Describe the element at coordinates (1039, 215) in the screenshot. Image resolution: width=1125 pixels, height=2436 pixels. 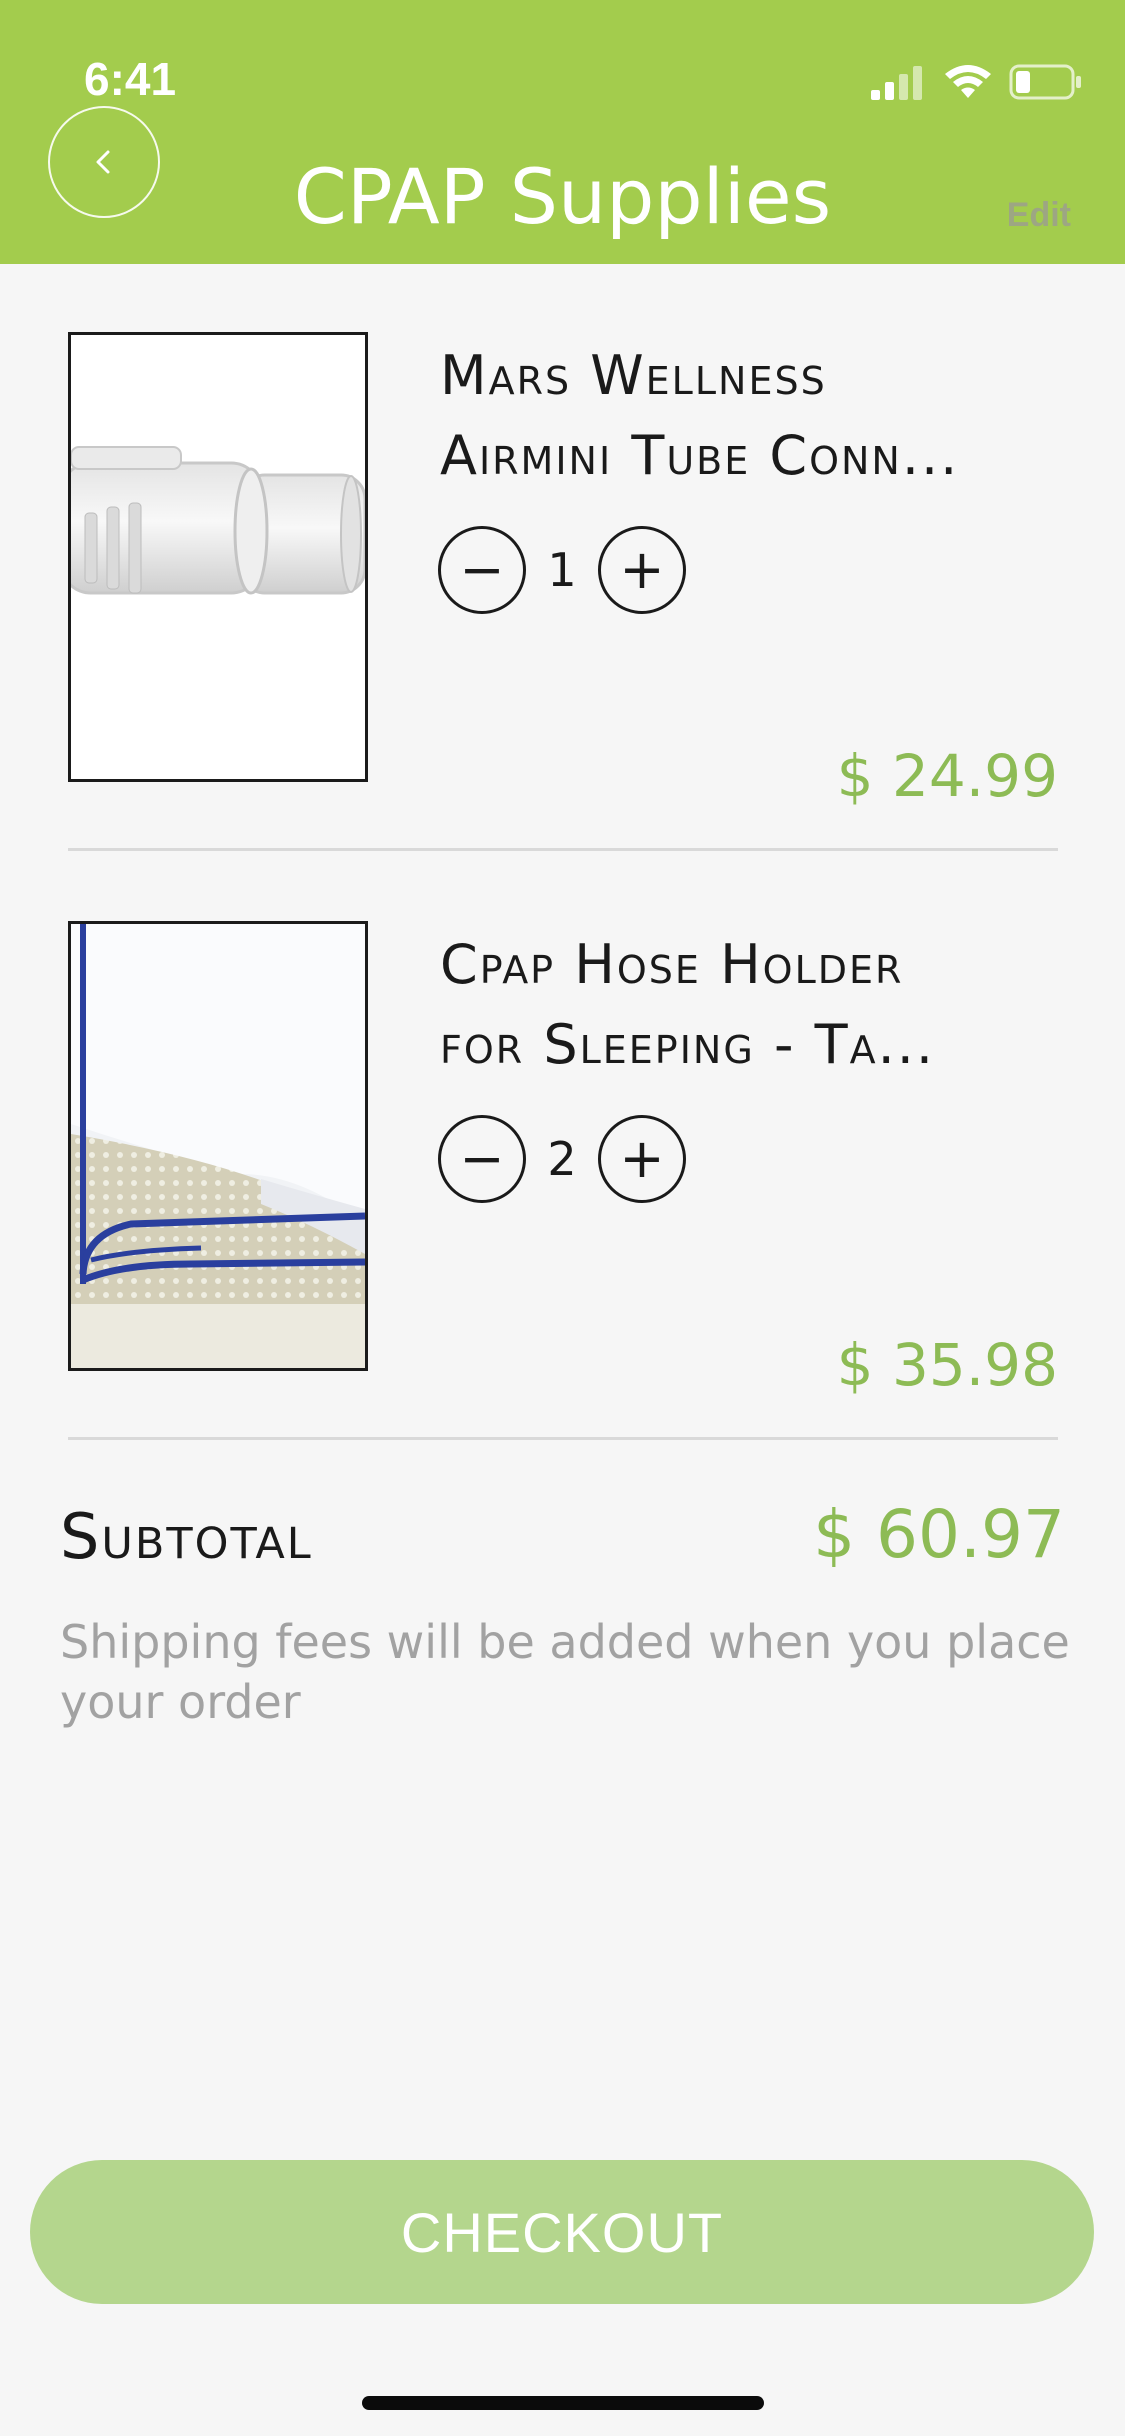
I see `edit-button: Edit` at that location.